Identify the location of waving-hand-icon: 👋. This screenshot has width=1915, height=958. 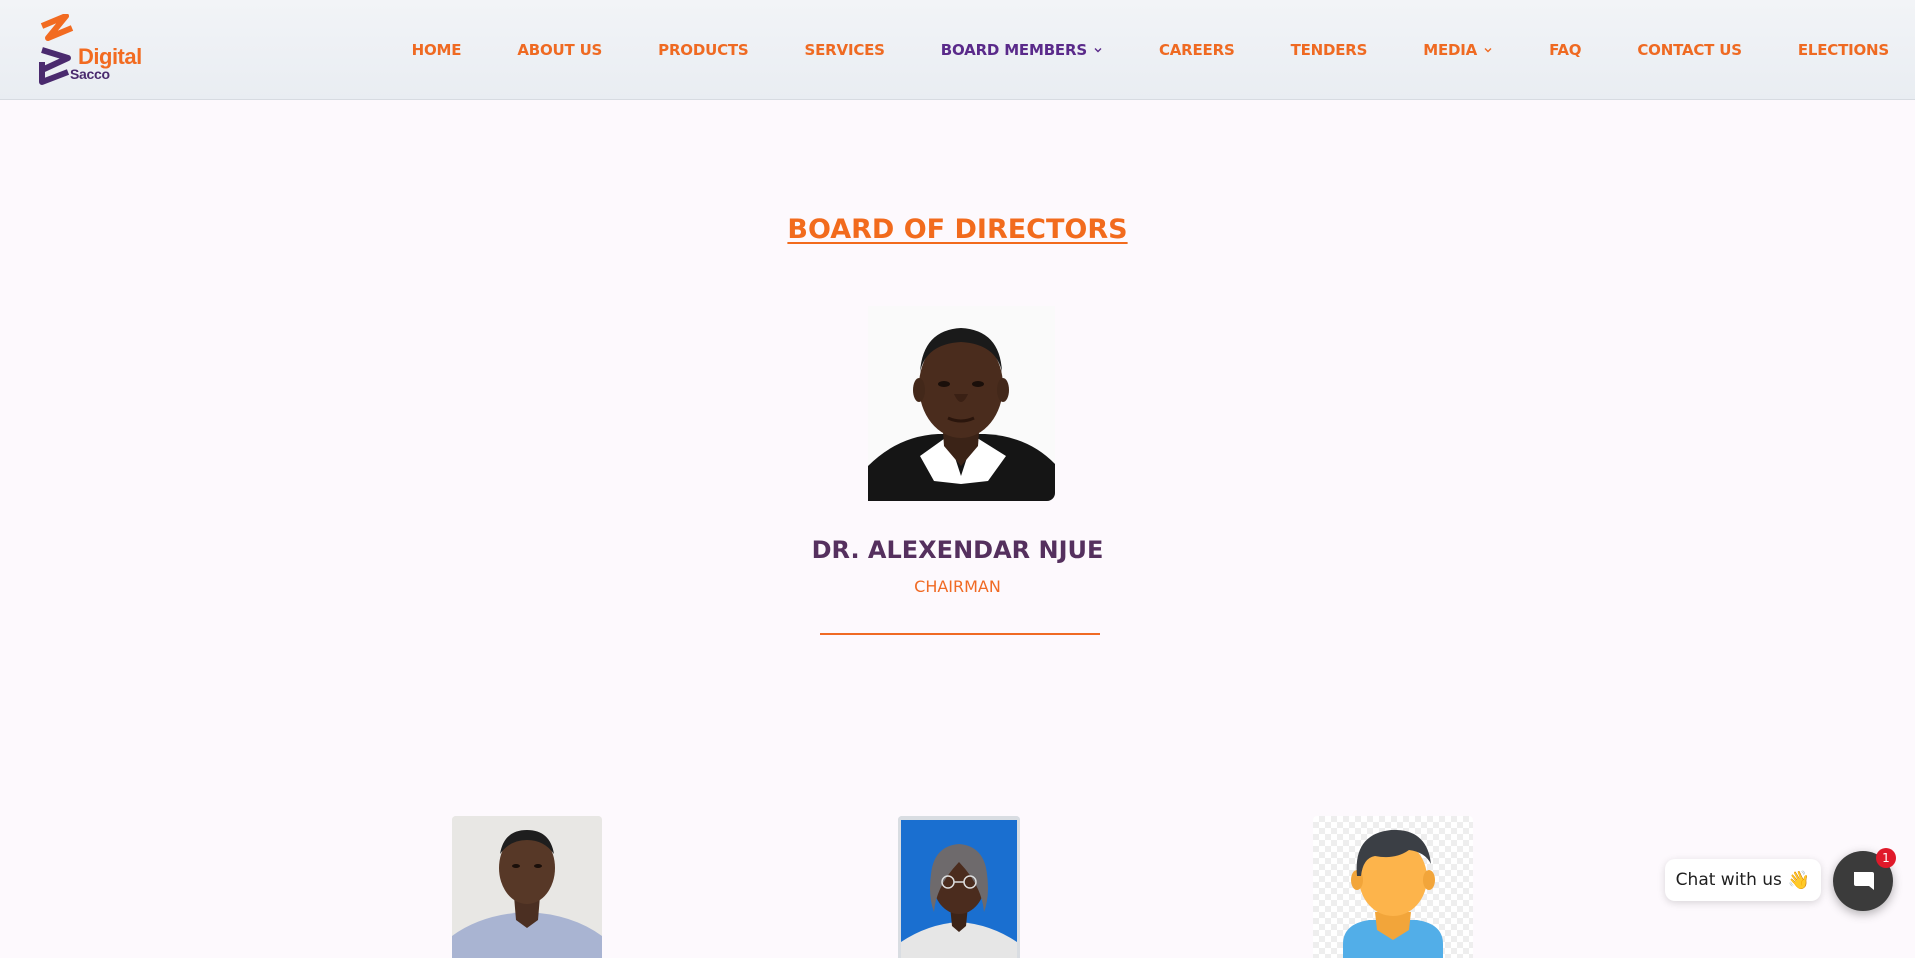
(1799, 880).